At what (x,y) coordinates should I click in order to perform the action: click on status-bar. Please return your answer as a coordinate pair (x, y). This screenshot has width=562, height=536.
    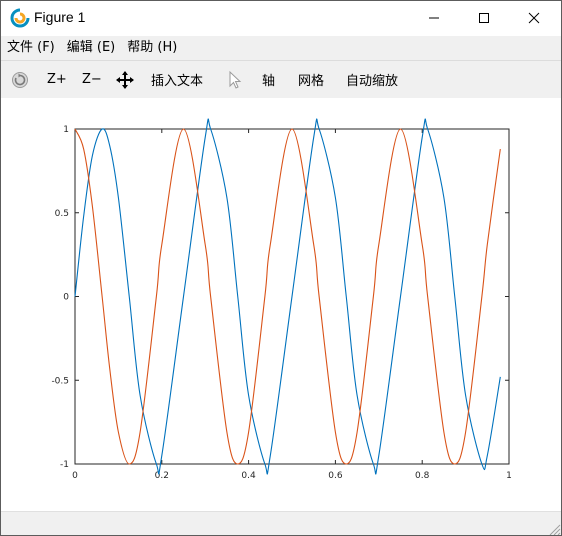
    Looking at the image, I should click on (281, 523).